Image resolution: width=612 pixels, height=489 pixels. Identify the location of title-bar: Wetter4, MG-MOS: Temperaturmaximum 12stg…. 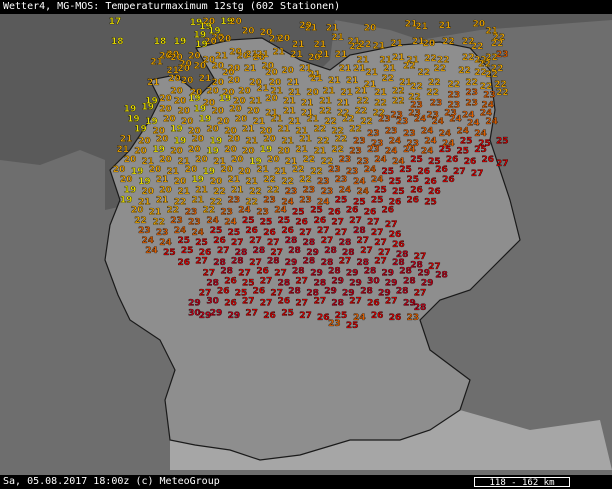
(306, 7).